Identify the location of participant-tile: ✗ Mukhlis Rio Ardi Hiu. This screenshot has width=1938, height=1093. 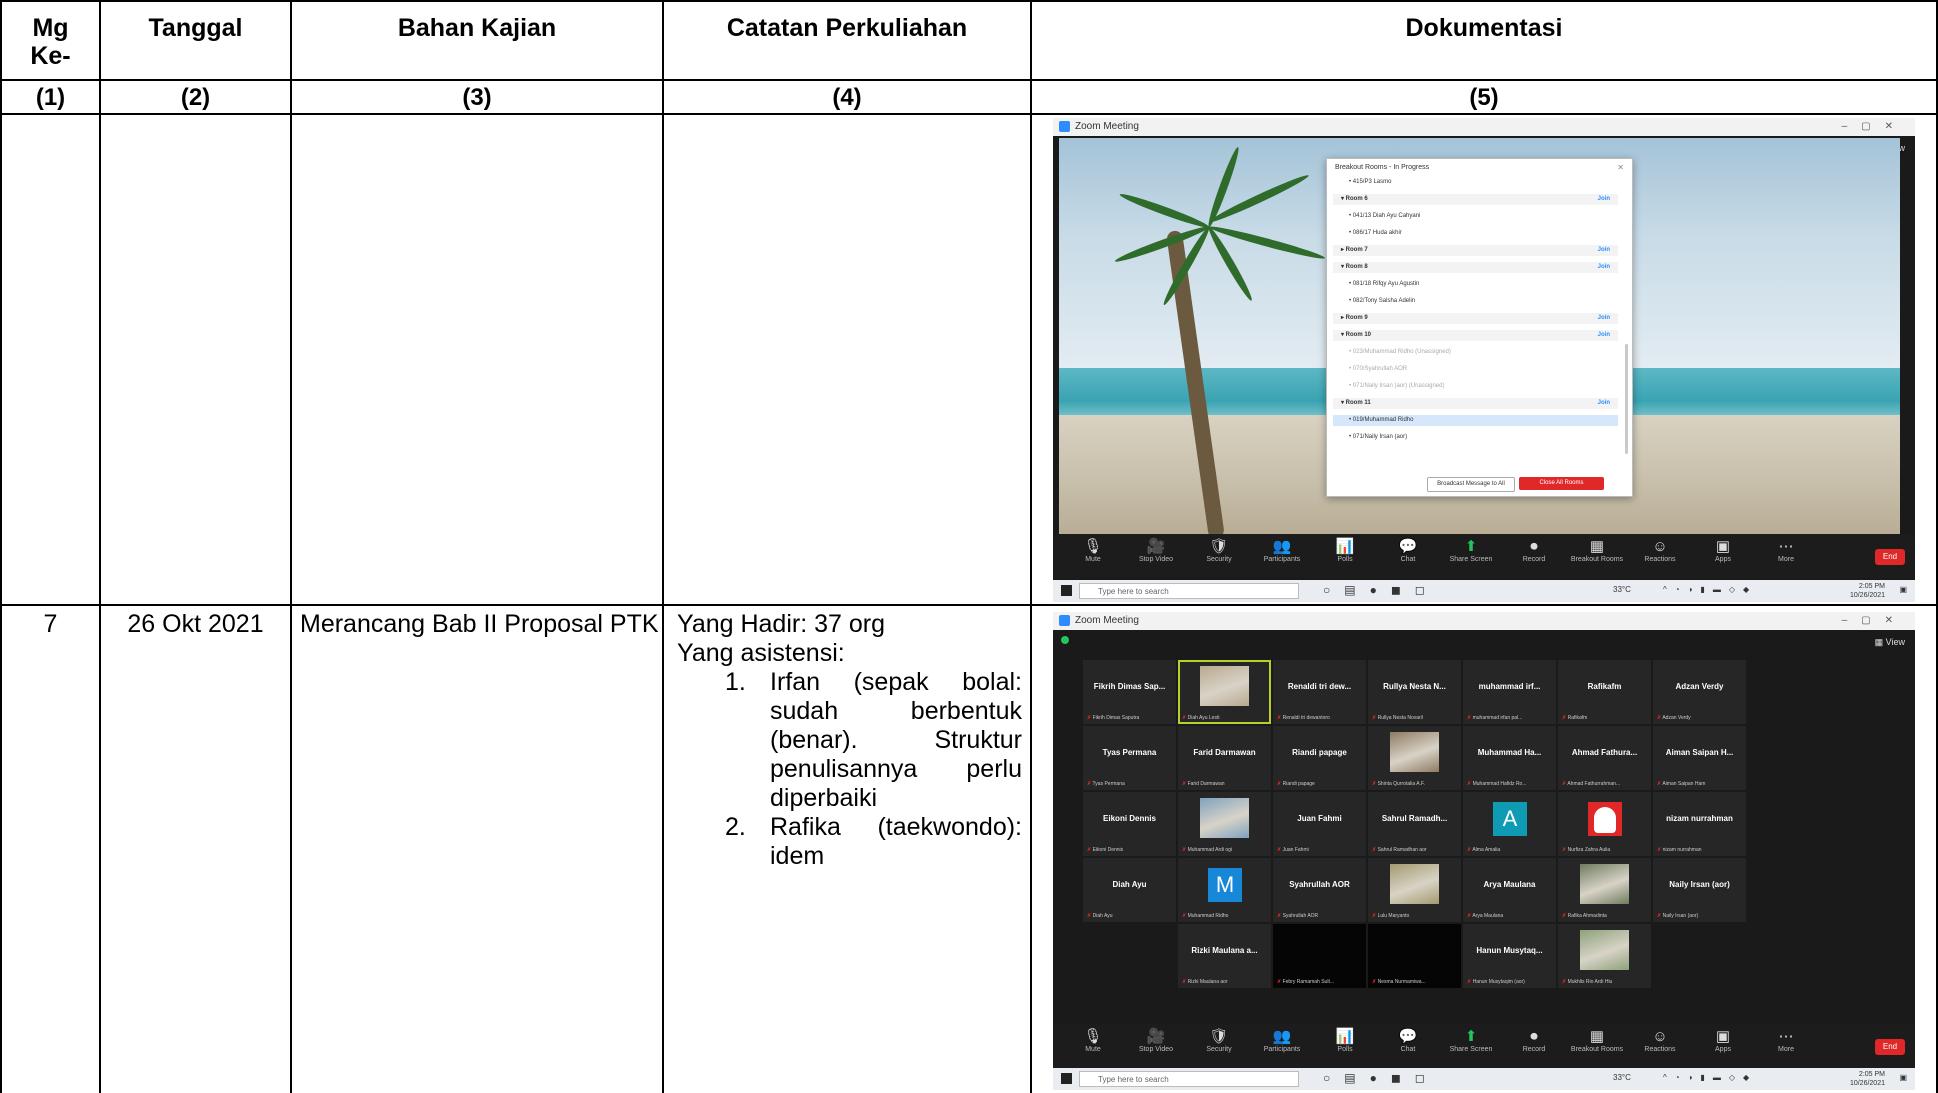
(1604, 956).